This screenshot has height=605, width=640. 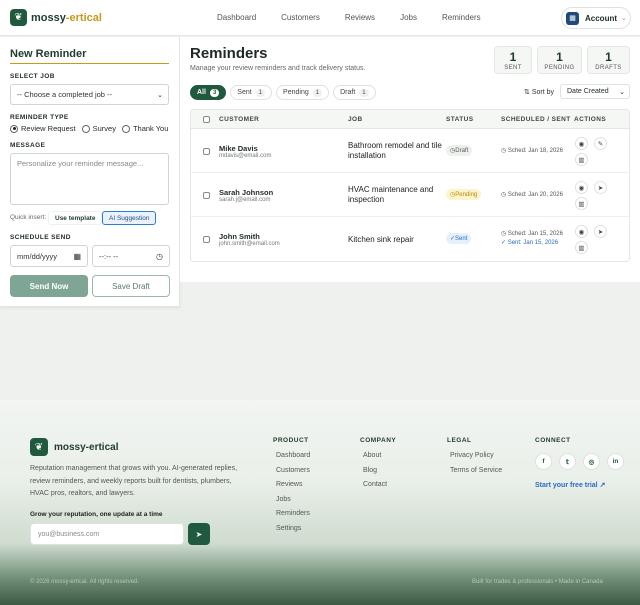 What do you see at coordinates (395, 150) in the screenshot?
I see `job-description: Bathroom remodel and tile installation` at bounding box center [395, 150].